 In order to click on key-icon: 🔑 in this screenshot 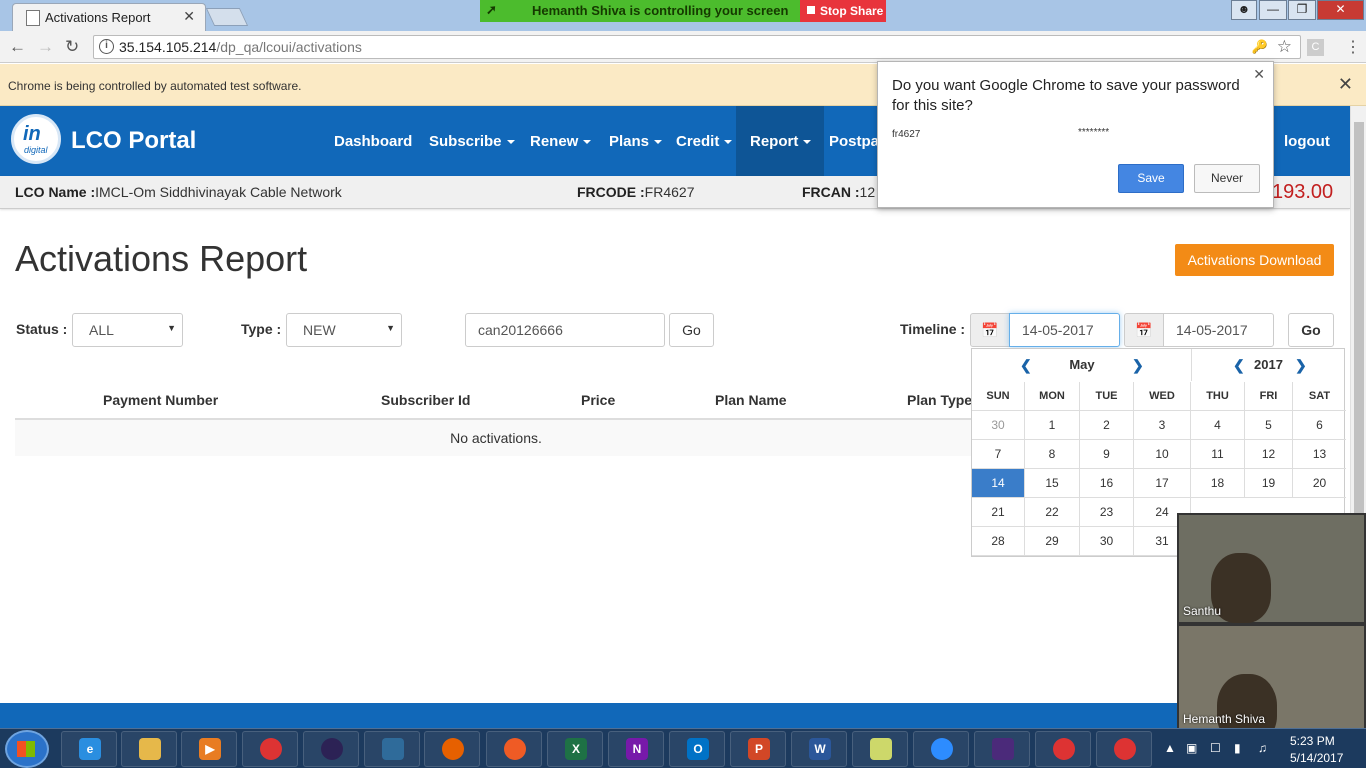, I will do `click(1260, 47)`.